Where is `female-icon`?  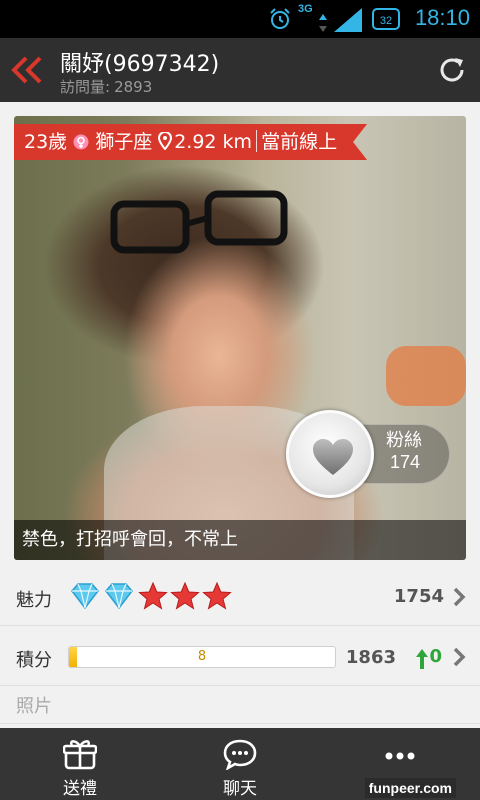
female-icon is located at coordinates (81, 142).